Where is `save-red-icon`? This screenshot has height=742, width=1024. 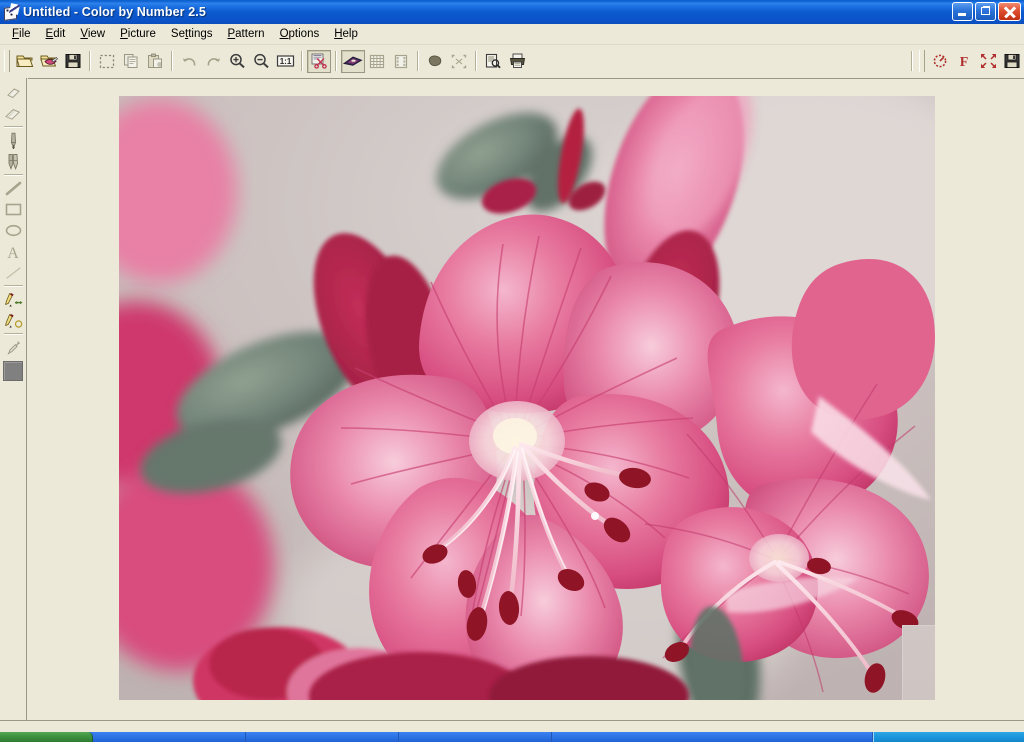 save-red-icon is located at coordinates (1012, 61).